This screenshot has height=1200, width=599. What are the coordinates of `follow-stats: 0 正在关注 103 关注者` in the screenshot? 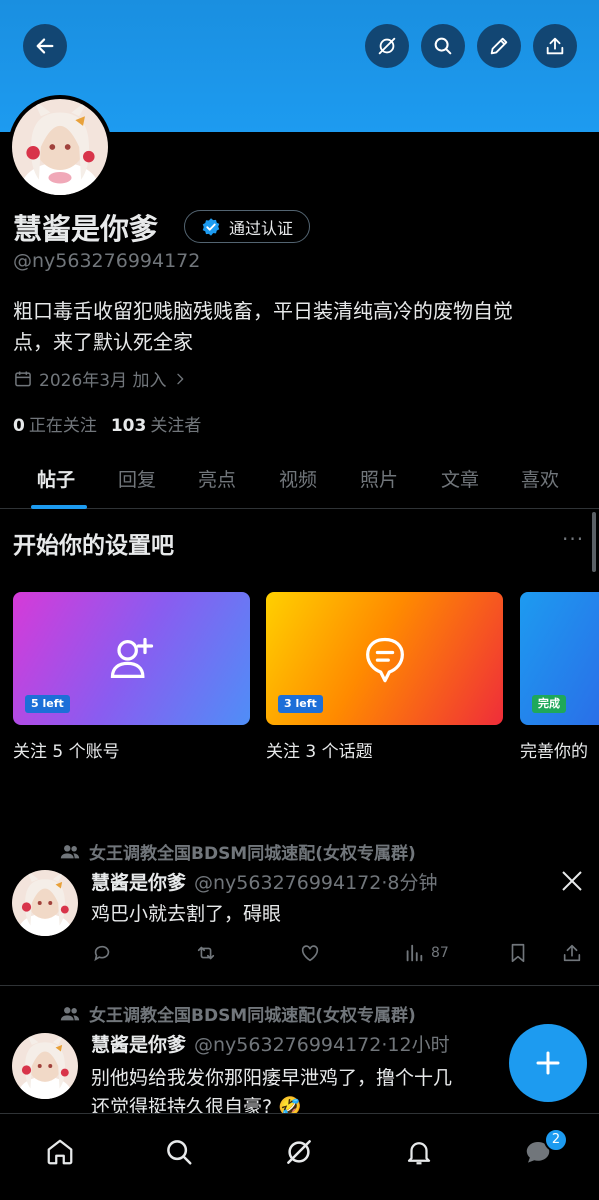 It's located at (107, 423).